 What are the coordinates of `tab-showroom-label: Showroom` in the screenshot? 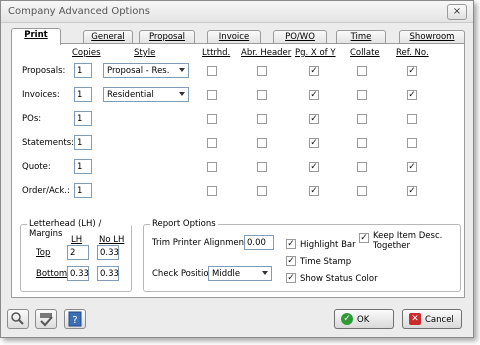 It's located at (432, 37).